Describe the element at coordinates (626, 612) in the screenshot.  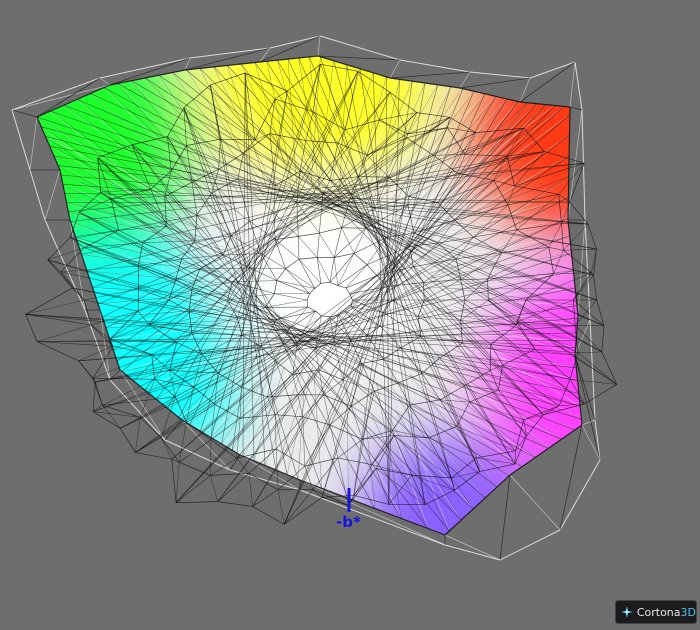
I see `cortona-star-icon` at that location.